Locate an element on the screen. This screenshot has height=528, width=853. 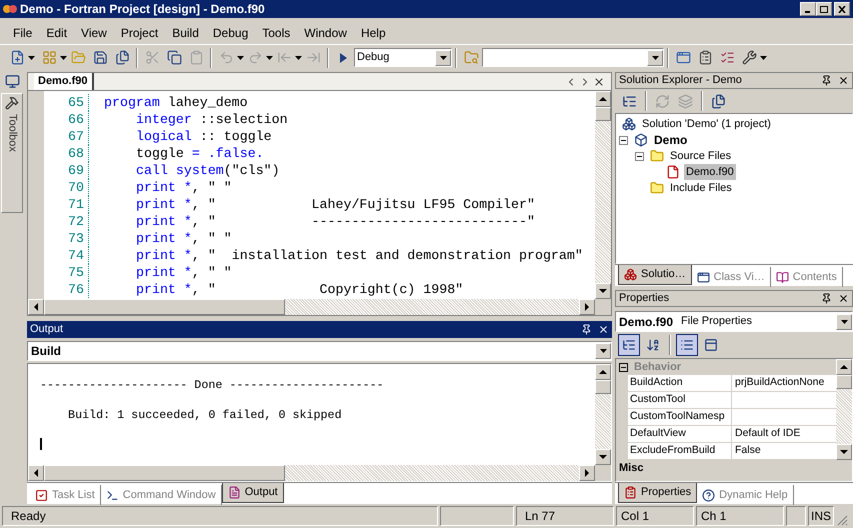
output-line: --------------------- Done ---------------------- is located at coordinates (212, 385).